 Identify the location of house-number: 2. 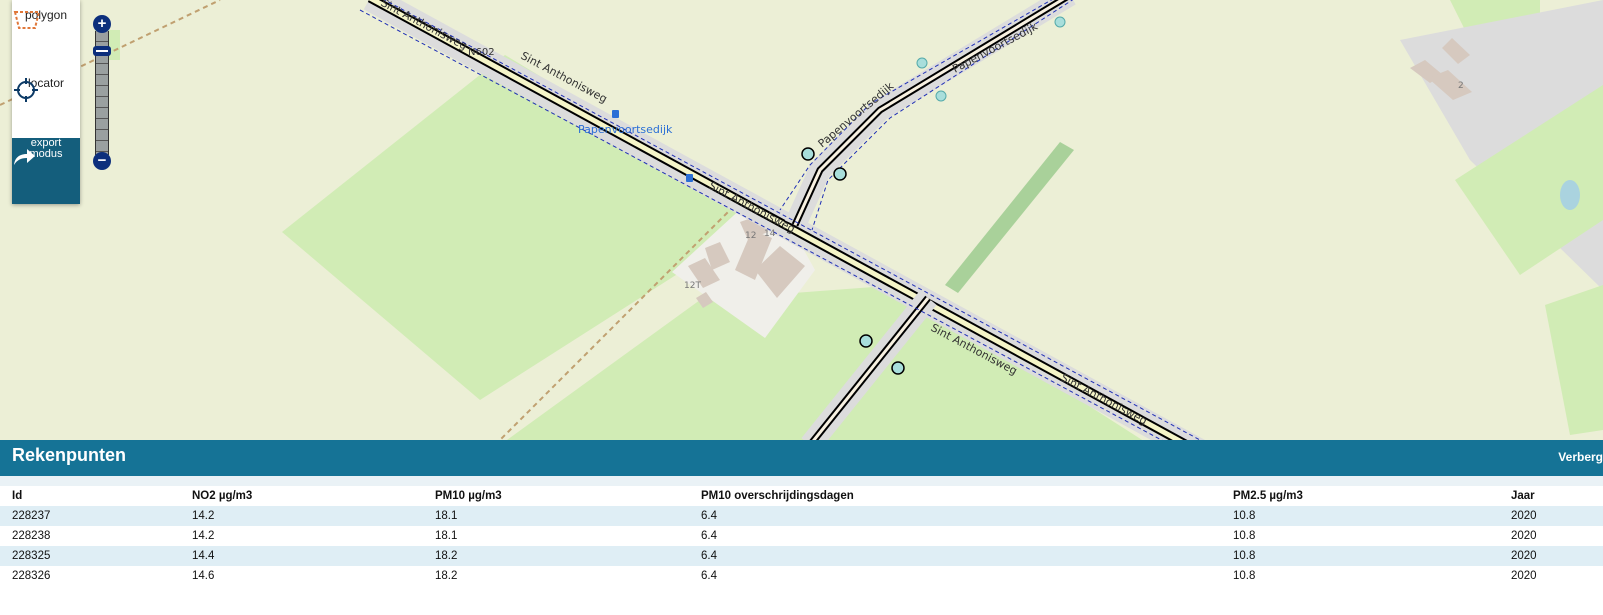
(1461, 86).